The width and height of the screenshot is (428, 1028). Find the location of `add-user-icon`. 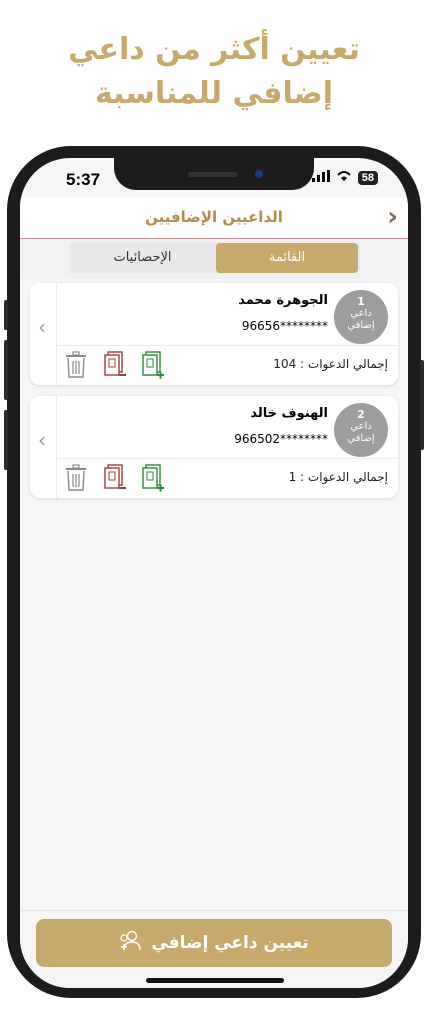

add-user-icon is located at coordinates (131, 943).